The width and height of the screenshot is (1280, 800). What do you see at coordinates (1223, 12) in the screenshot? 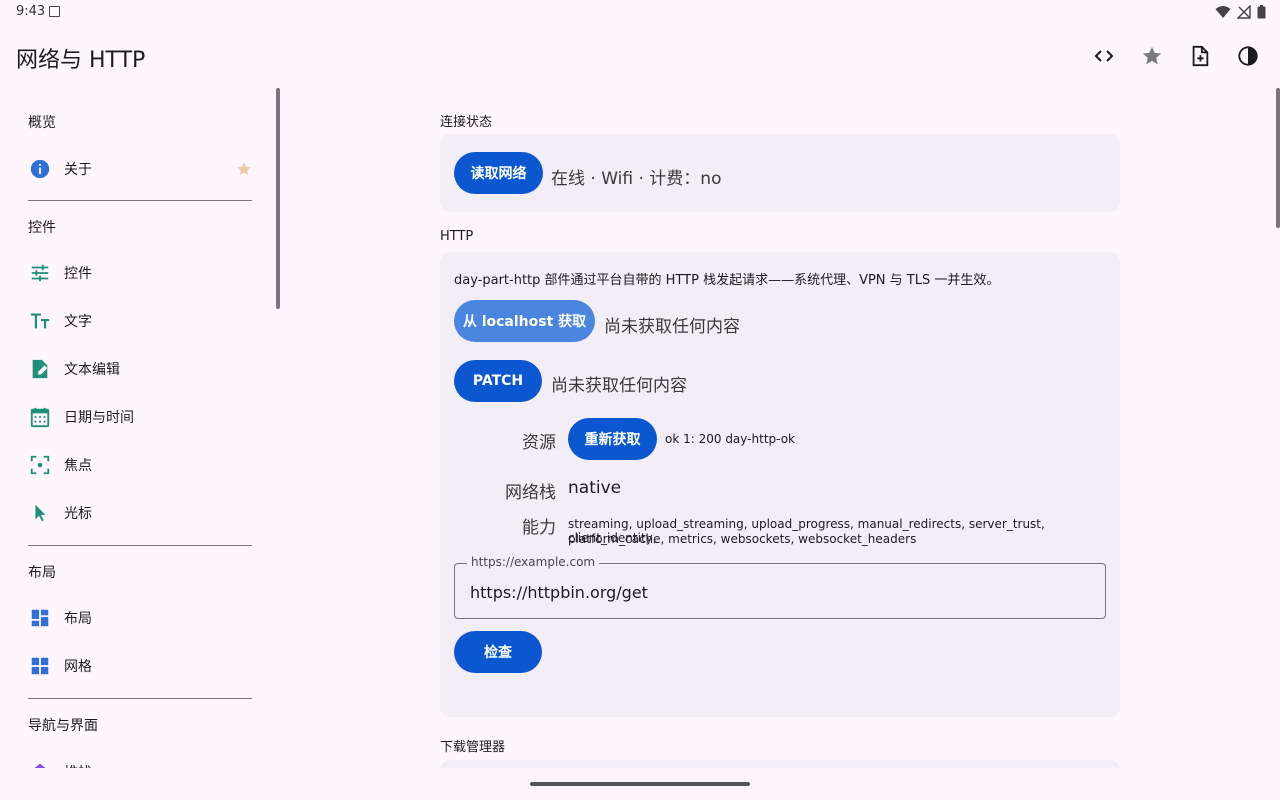
I see `wifi-icon` at bounding box center [1223, 12].